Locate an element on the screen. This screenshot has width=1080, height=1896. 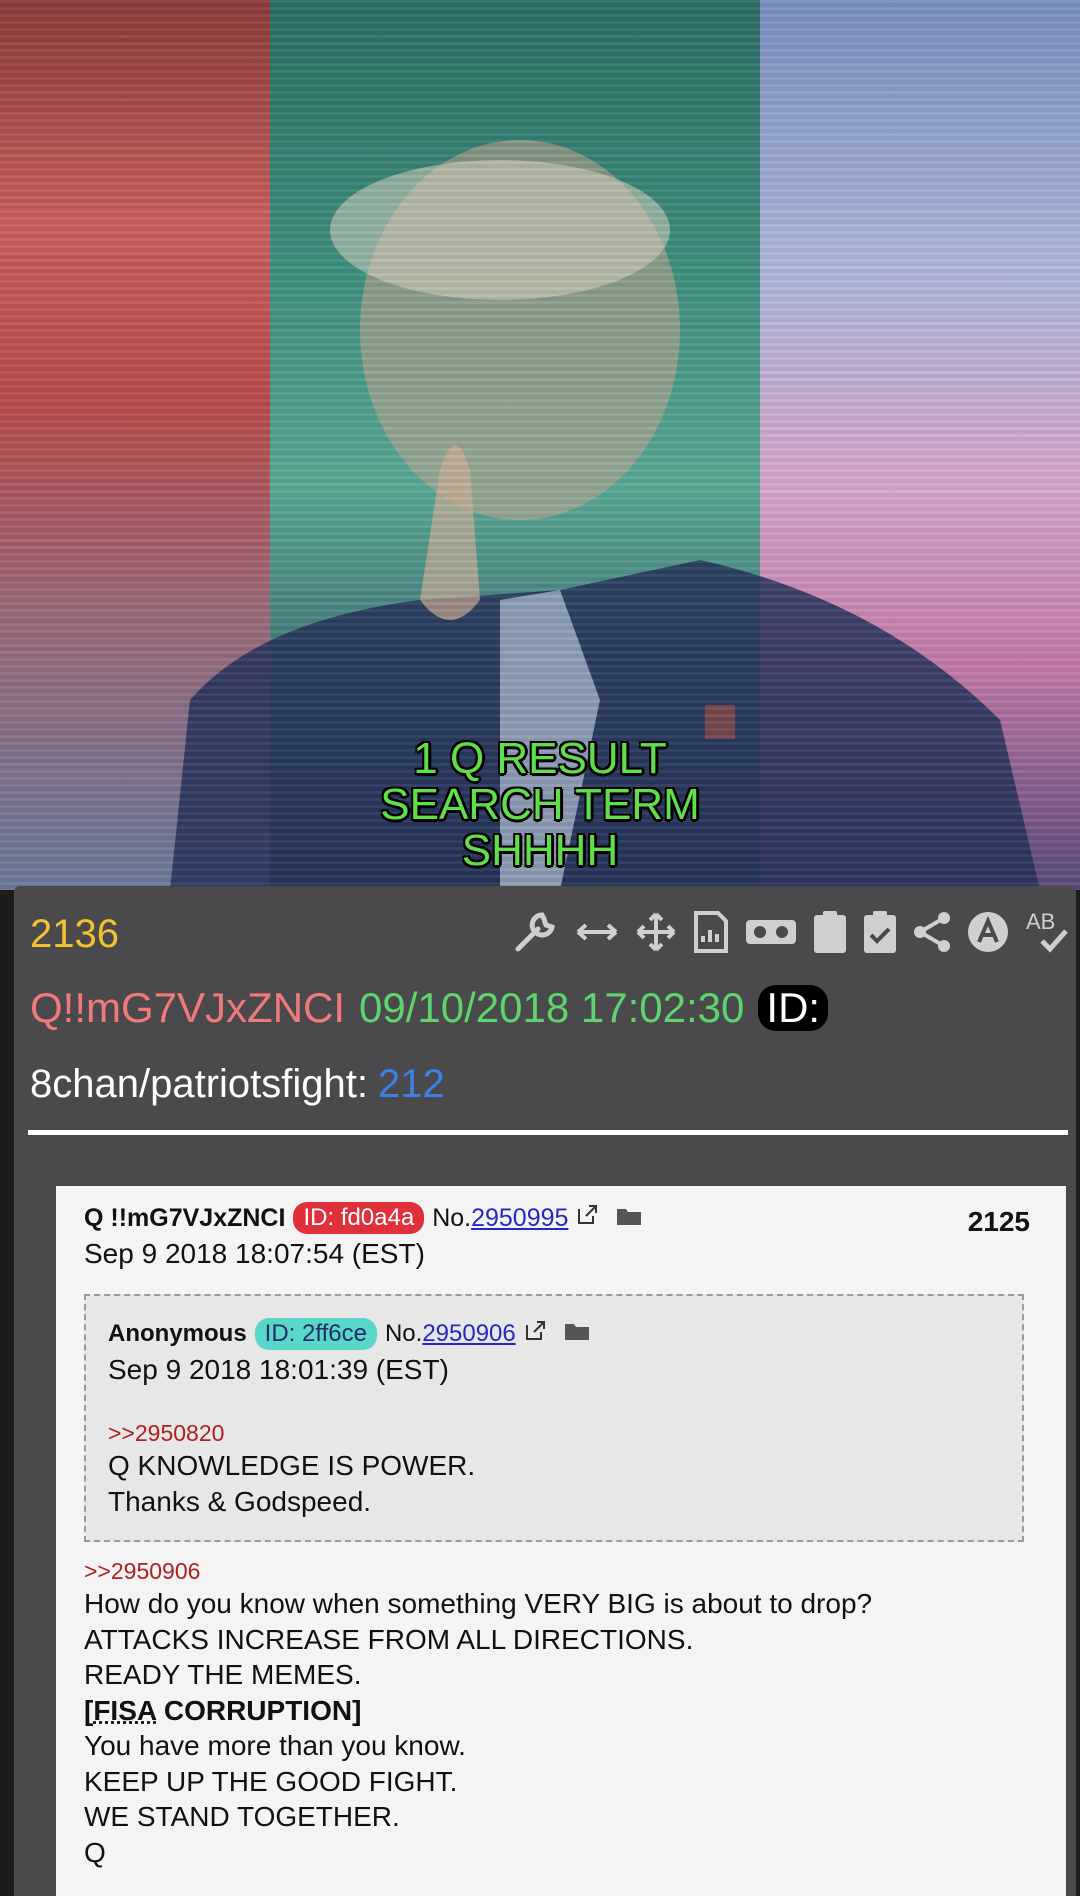
svg-text: AB is located at coordinates (1040, 921).